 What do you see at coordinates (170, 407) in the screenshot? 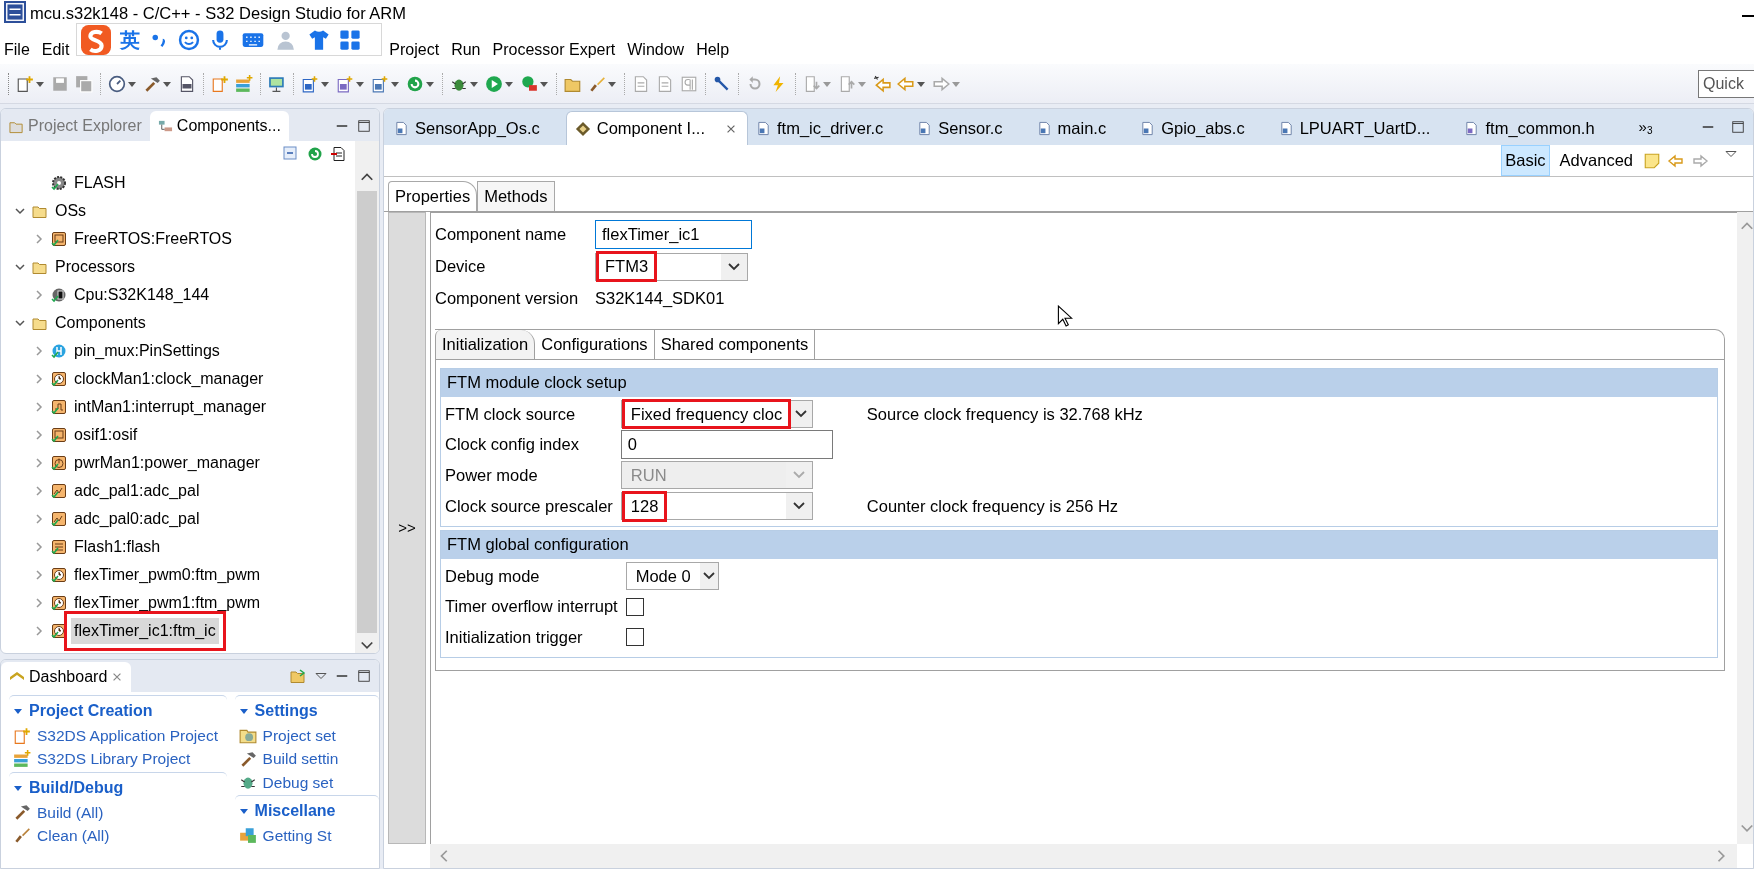
I see `tree-item: intMan1:interrupt_manager` at bounding box center [170, 407].